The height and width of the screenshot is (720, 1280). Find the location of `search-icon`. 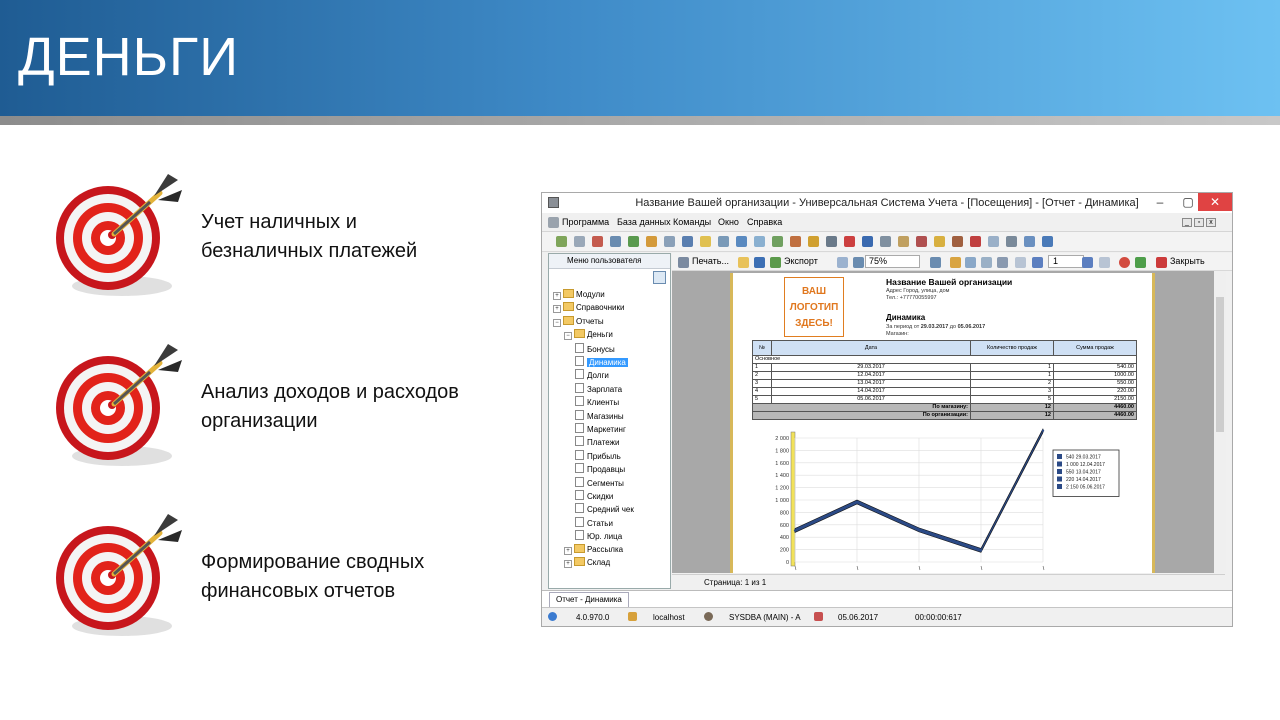

search-icon is located at coordinates (659, 277).